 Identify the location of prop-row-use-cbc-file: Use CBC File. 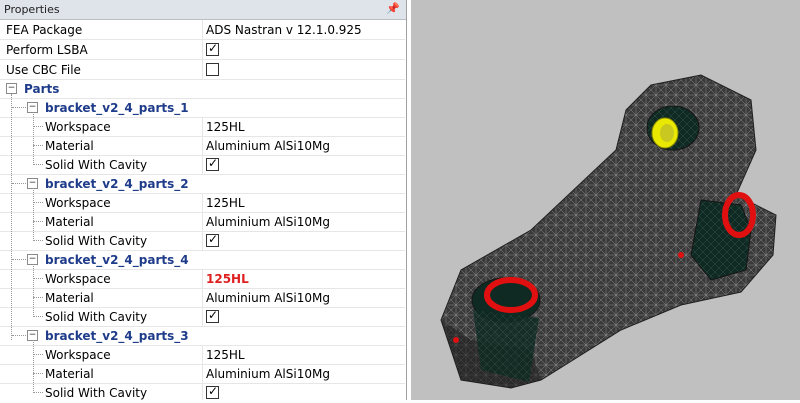
(202, 70).